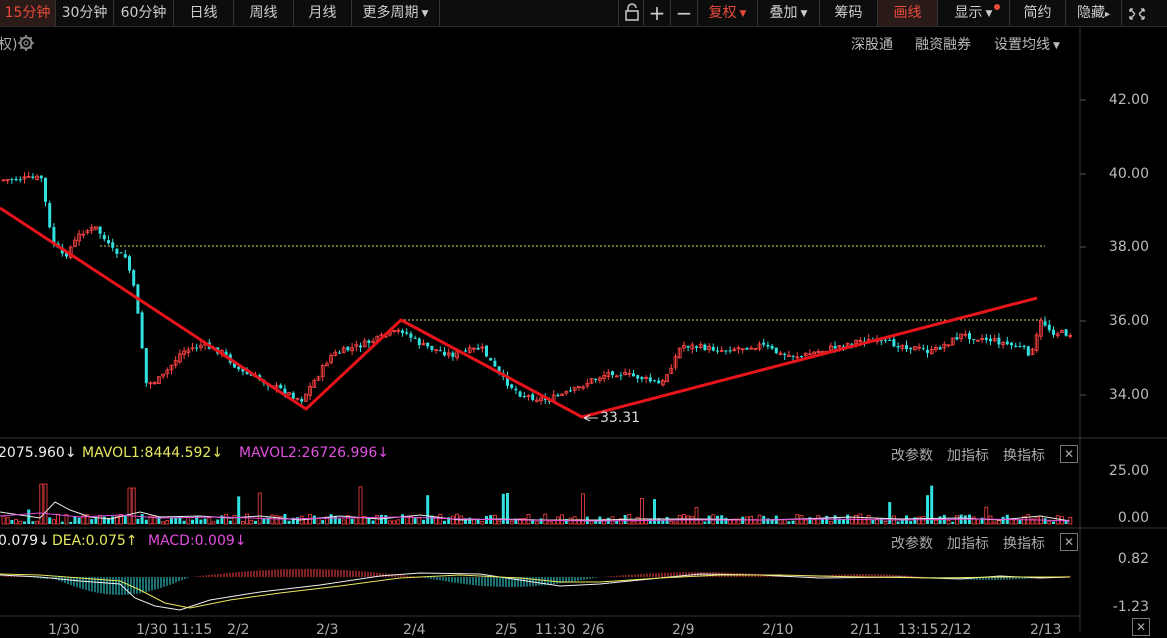  What do you see at coordinates (1024, 455) in the screenshot?
I see `volume-switch-indicator-button: 换指标` at bounding box center [1024, 455].